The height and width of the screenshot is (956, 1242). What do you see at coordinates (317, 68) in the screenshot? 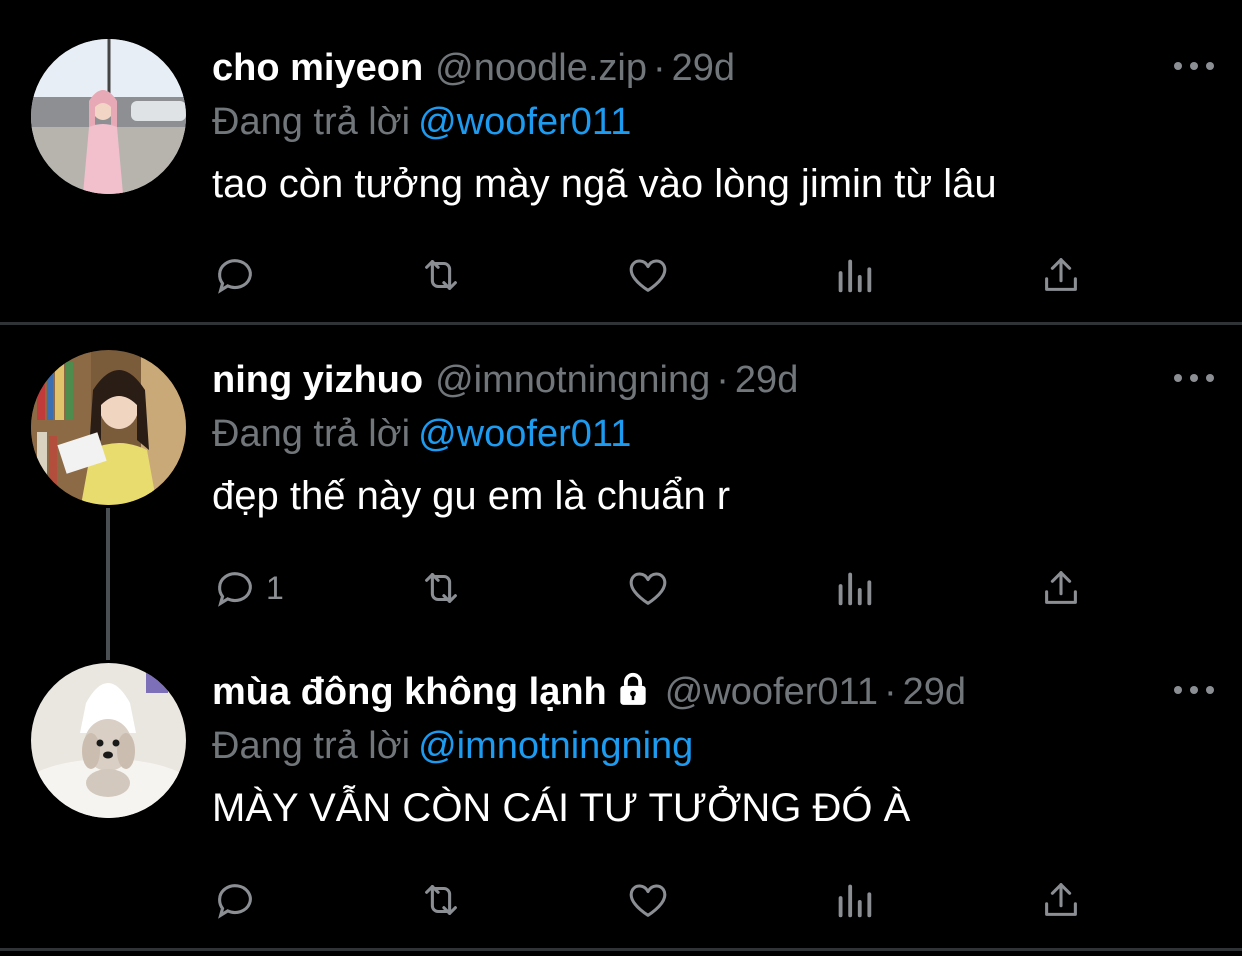
I see `display-name: cho miyeon` at bounding box center [317, 68].